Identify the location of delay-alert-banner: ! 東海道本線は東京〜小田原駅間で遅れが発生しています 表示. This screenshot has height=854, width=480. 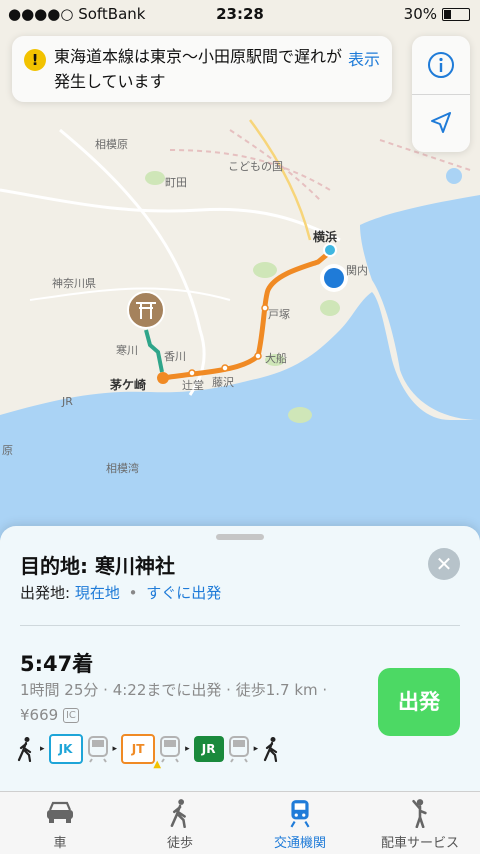
(202, 69).